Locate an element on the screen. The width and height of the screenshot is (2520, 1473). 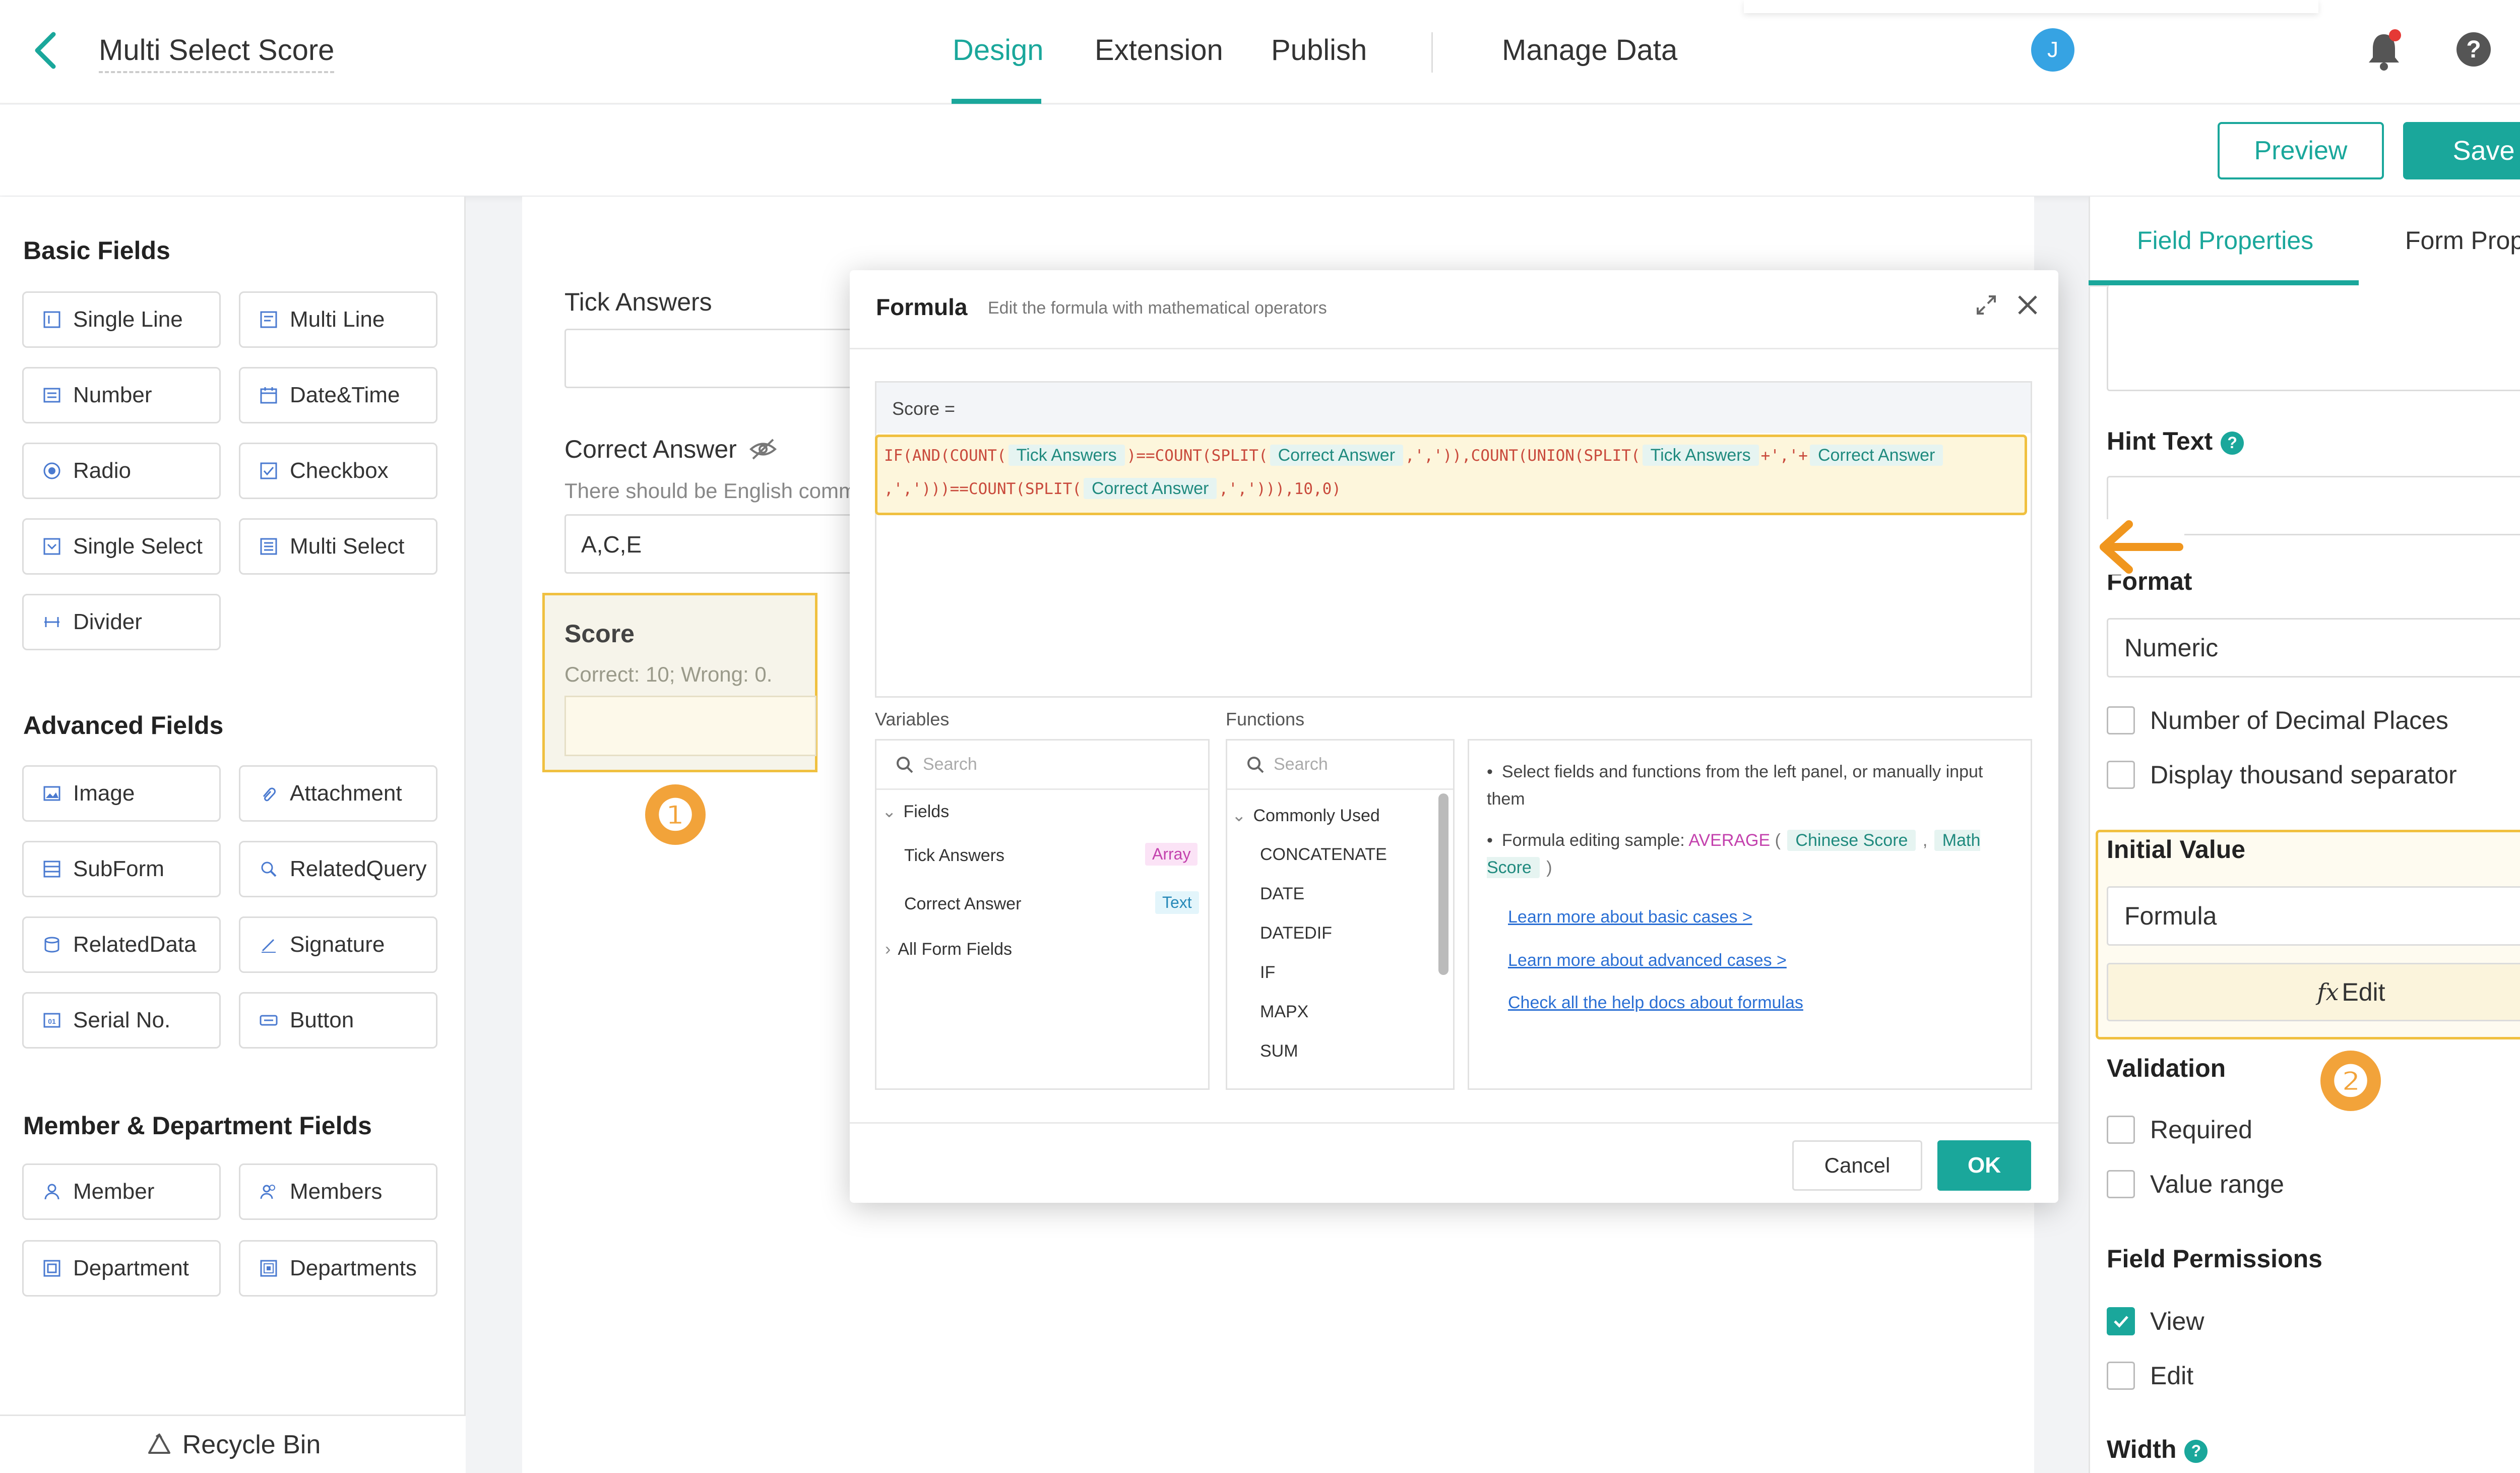
tab-extension: Extension is located at coordinates (1159, 50).